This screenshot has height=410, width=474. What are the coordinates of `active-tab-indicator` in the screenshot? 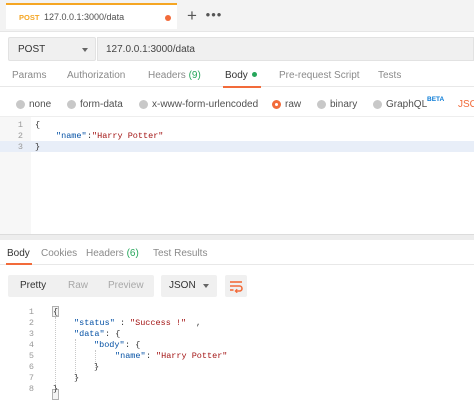 It's located at (242, 87).